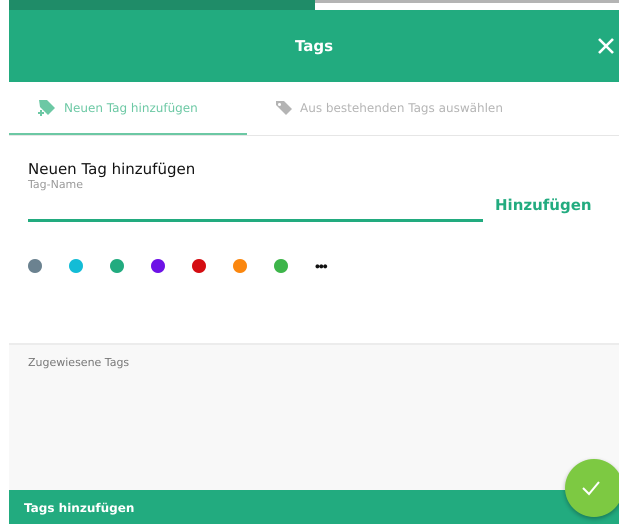 The image size is (619, 524). Describe the element at coordinates (591, 488) in the screenshot. I see `check-icon` at that location.